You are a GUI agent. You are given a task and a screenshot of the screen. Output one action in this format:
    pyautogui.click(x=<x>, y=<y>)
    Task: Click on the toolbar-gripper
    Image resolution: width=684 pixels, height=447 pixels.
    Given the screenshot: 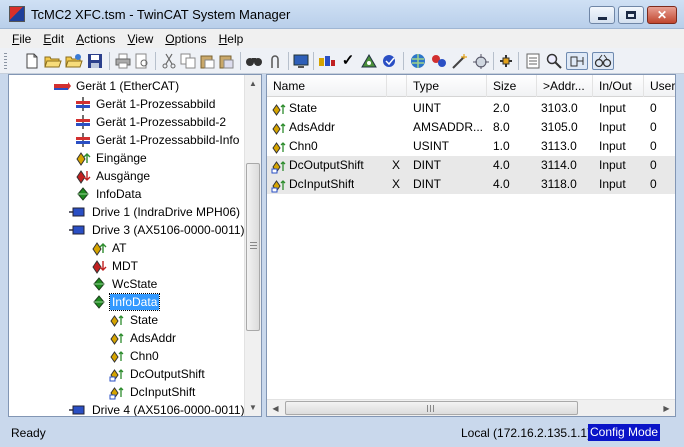 What is the action you would take?
    pyautogui.click(x=5, y=61)
    